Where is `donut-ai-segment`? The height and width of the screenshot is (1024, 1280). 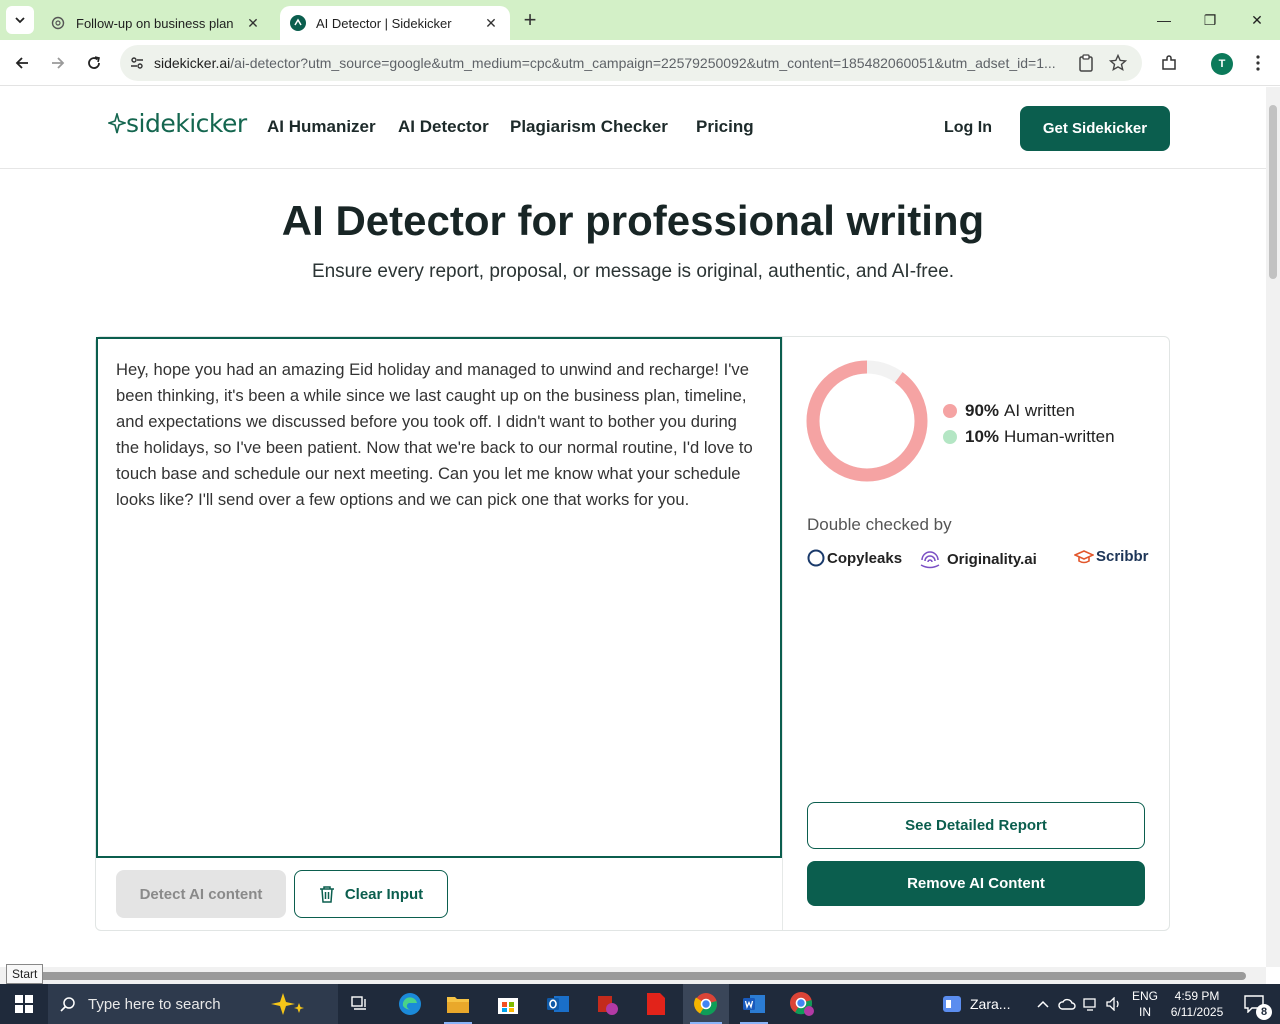 donut-ai-segment is located at coordinates (867, 421).